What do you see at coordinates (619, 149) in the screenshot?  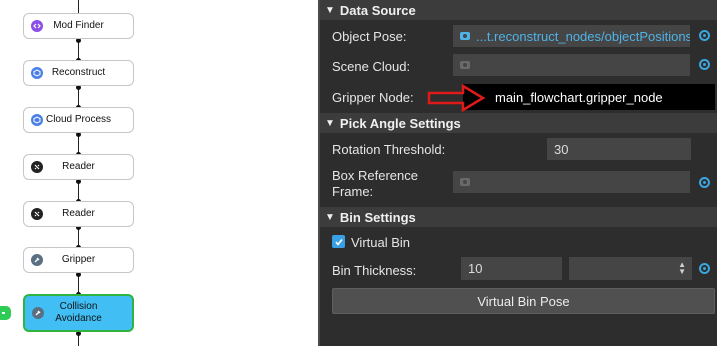 I see `rotation-threshold-input: 30` at bounding box center [619, 149].